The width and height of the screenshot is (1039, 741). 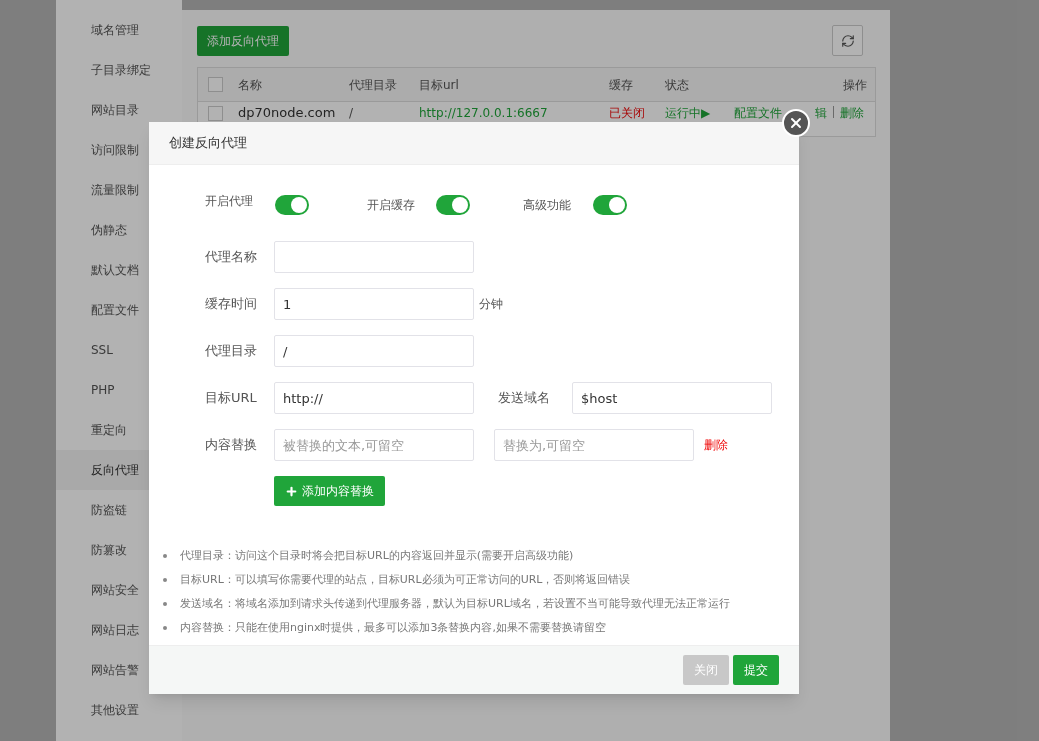 What do you see at coordinates (377, 555) in the screenshot?
I see `note-text: 代理目录：访问这个目录时将会把目标URL的内容返回并显示(需要开启高级功能)` at bounding box center [377, 555].